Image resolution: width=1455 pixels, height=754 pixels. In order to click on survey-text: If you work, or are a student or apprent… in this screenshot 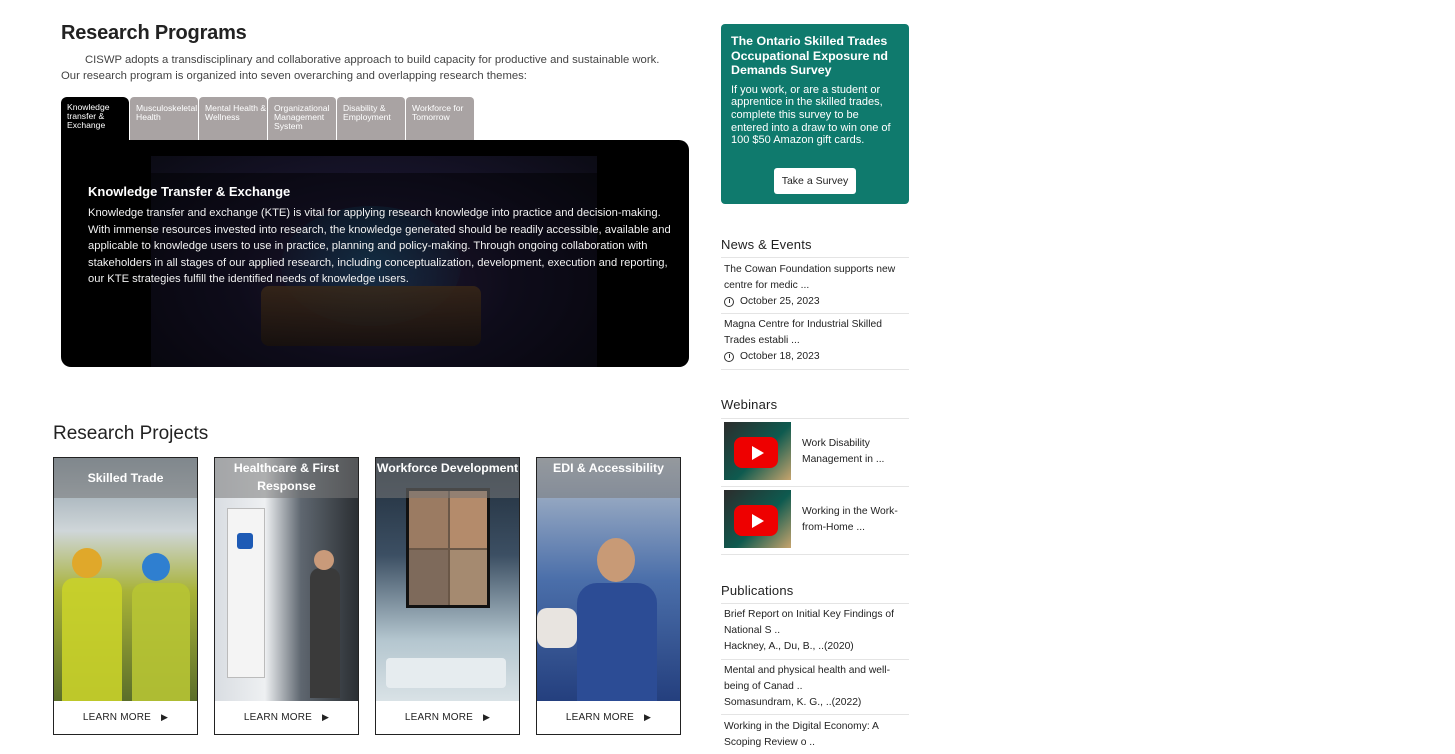, I will do `click(811, 115)`.